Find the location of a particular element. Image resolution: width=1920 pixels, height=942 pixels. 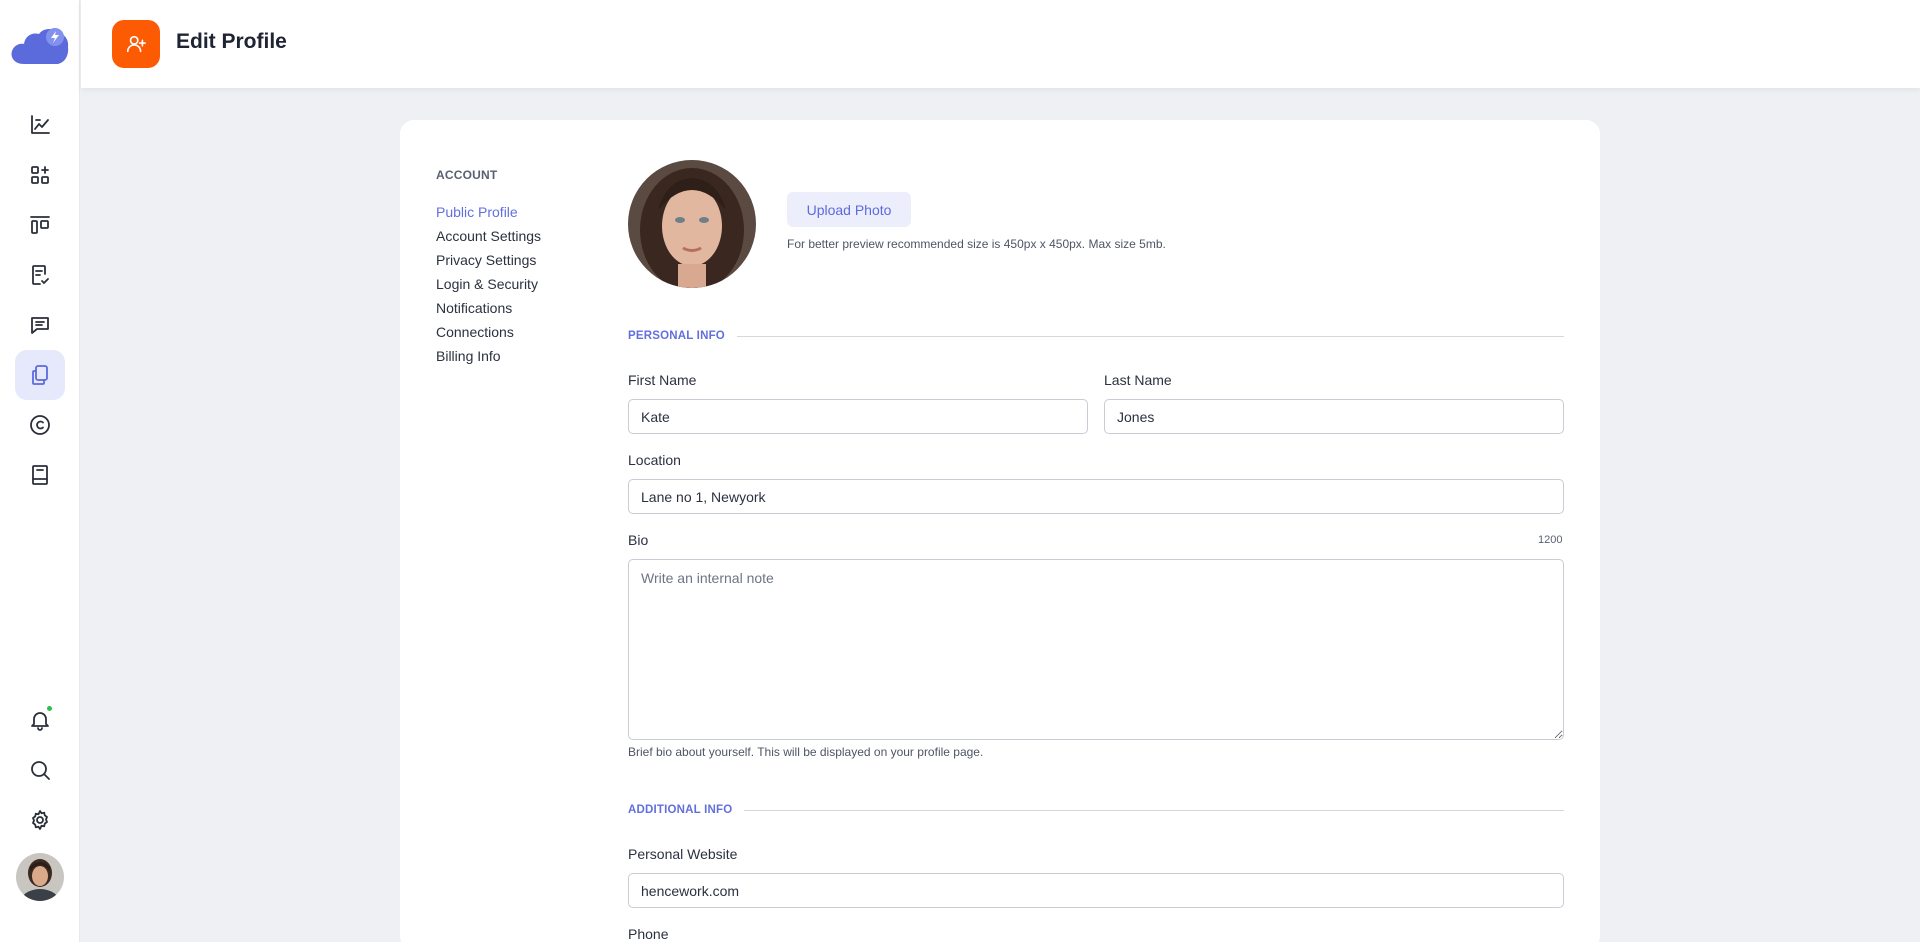

menu-item-public-profile: Public Profile is located at coordinates (488, 214).